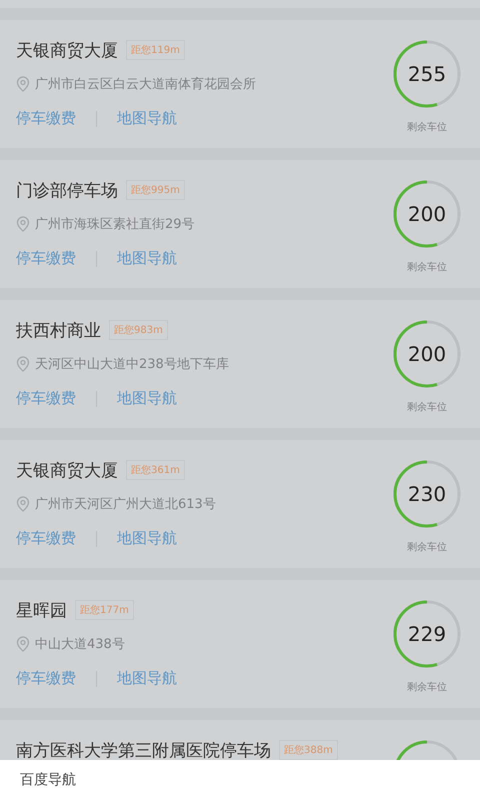 This screenshot has width=480, height=800. Describe the element at coordinates (155, 50) in the screenshot. I see `distance-tag: 距您119m` at that location.